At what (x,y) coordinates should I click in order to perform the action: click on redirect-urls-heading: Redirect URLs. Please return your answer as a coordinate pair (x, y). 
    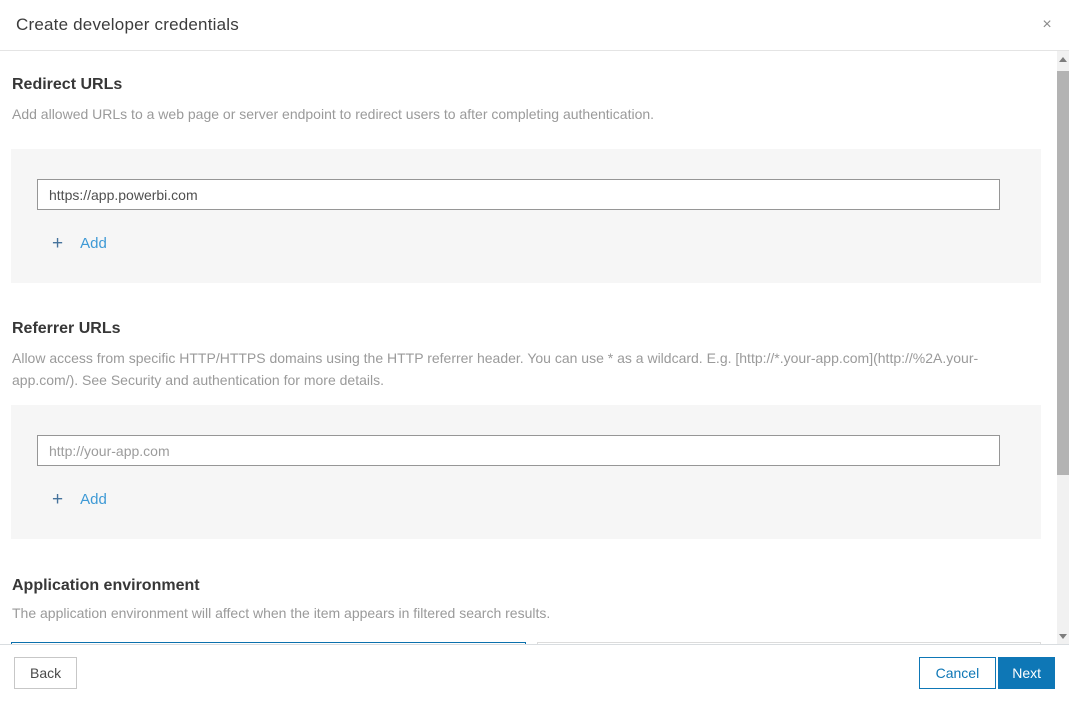
    Looking at the image, I should click on (67, 84).